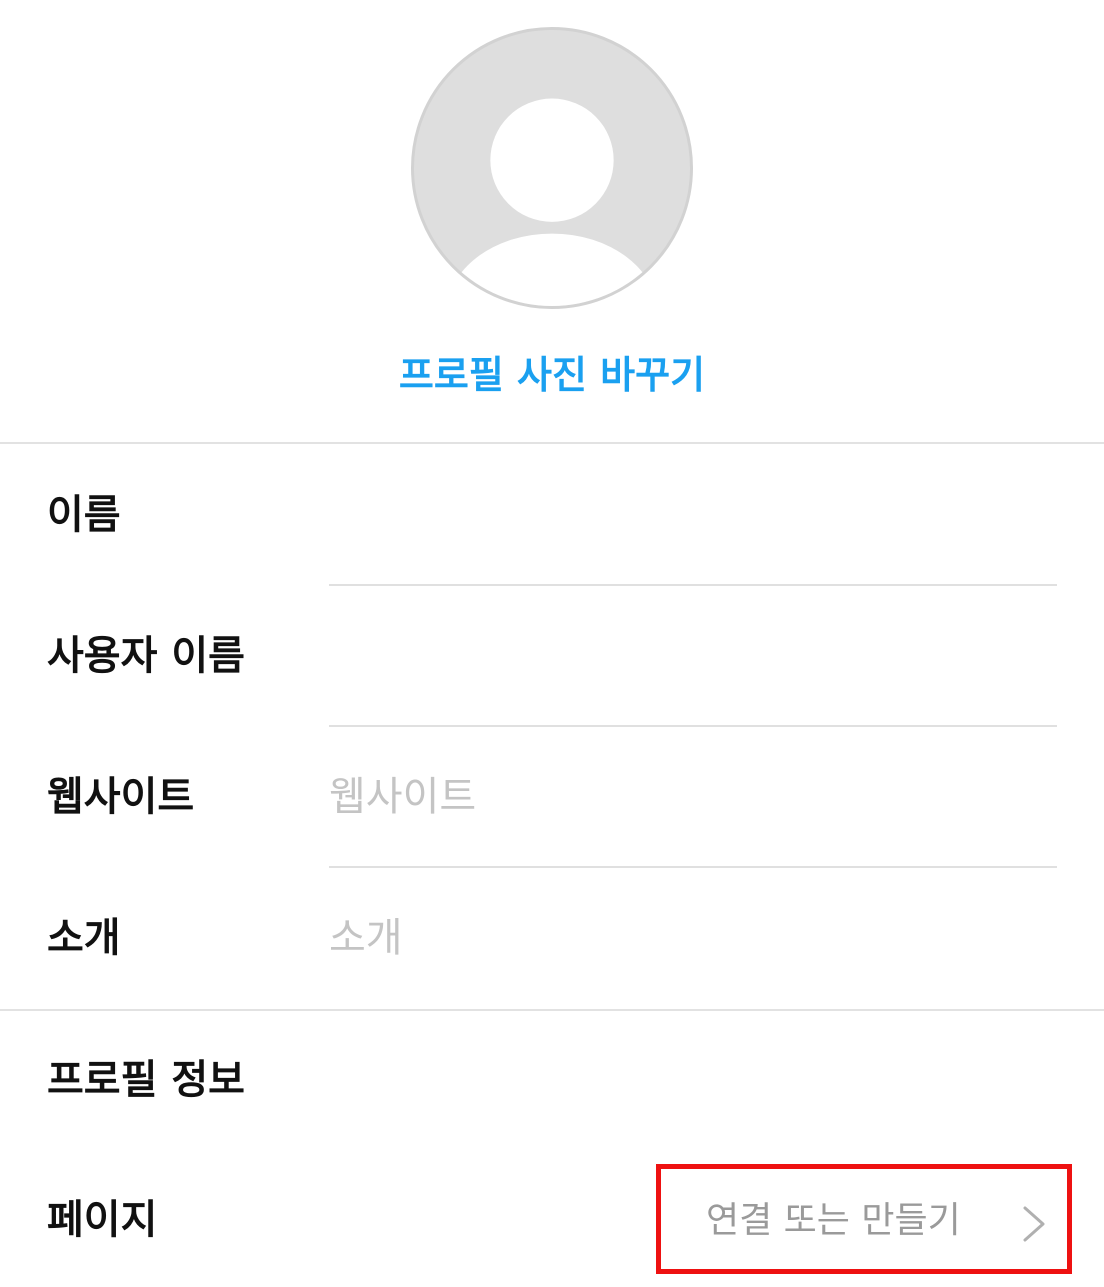 This screenshot has width=1104, height=1287. Describe the element at coordinates (552, 375) in the screenshot. I see `change-profile-photo-button: 프로필 사진 바꾸기` at that location.